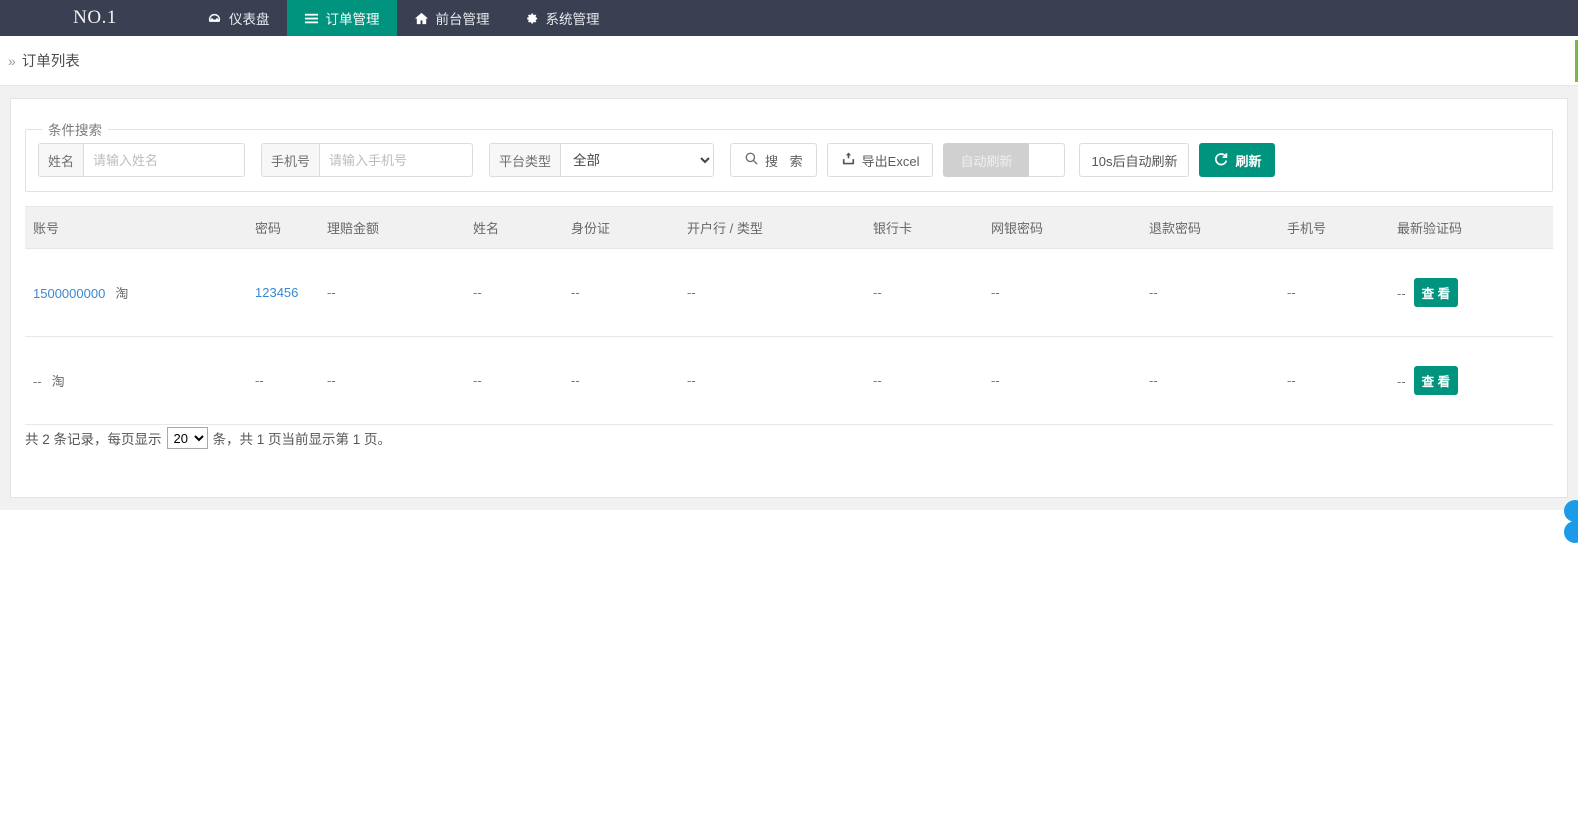  What do you see at coordinates (37, 381) in the screenshot?
I see `account-value: --` at bounding box center [37, 381].